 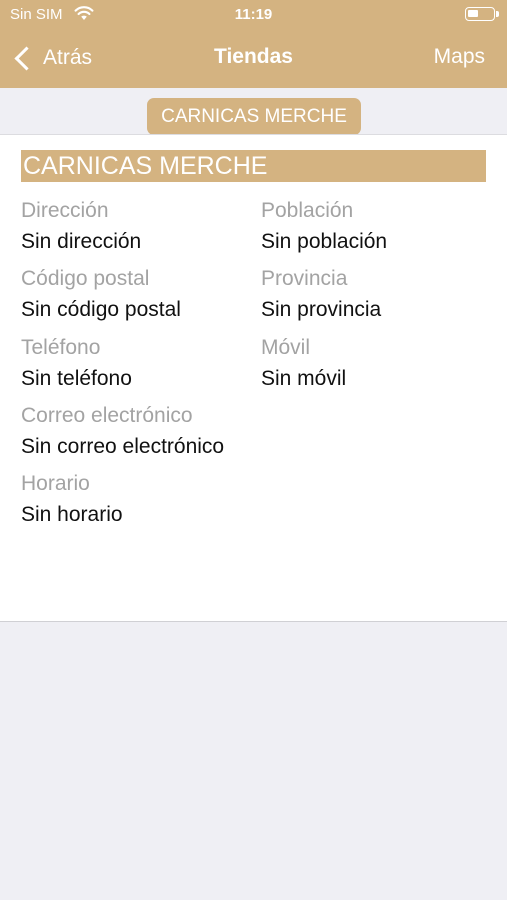 I want to click on field-codigo-postal: Código postal Sin código postal, so click(x=141, y=294).